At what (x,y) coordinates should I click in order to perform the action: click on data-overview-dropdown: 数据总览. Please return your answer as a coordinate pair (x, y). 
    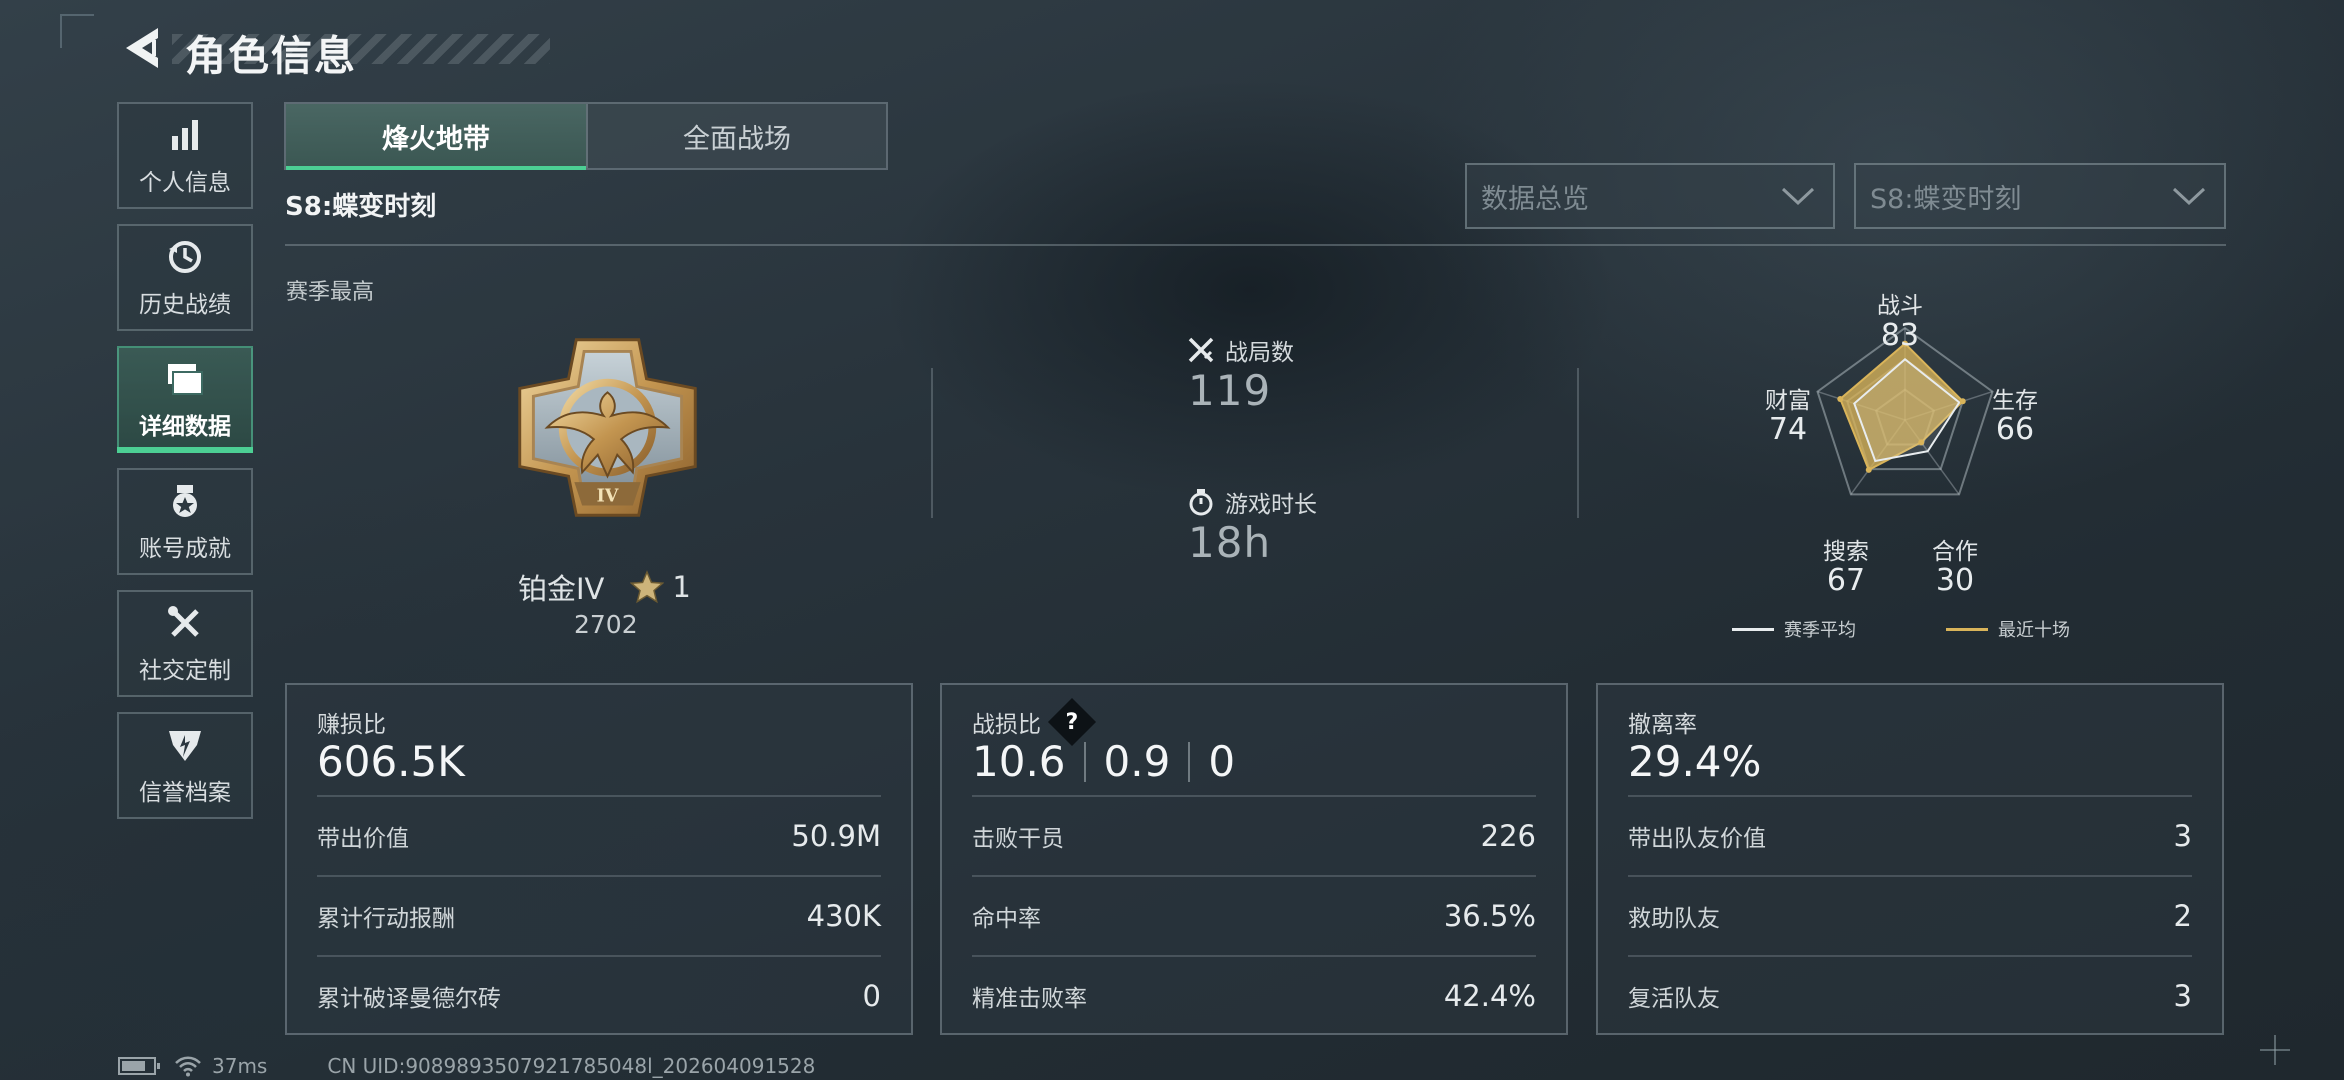
    Looking at the image, I should click on (1650, 196).